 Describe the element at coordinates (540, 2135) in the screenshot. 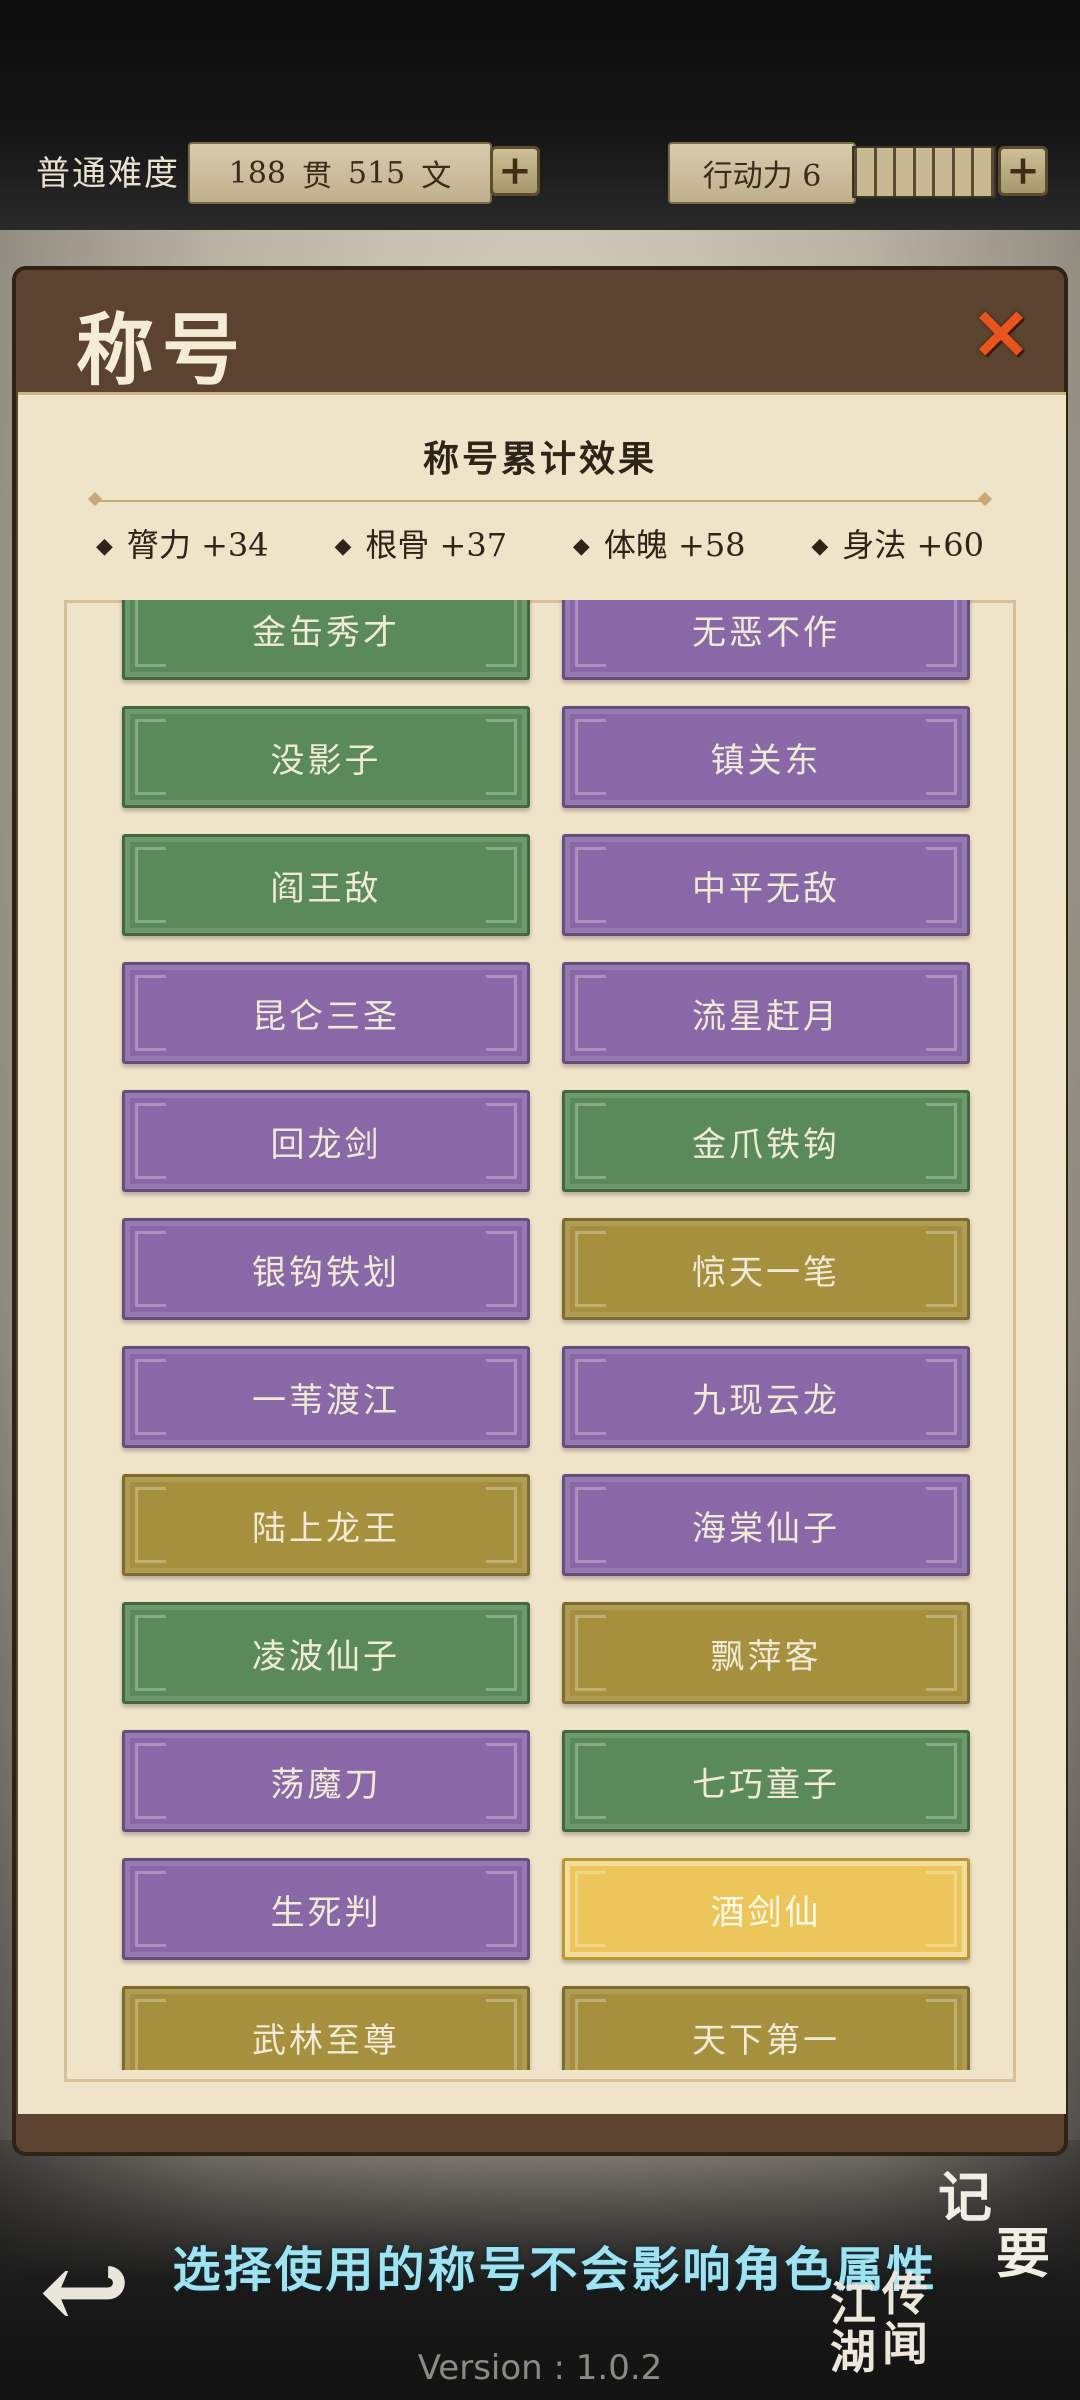

I see `panel-bottom-edge` at that location.